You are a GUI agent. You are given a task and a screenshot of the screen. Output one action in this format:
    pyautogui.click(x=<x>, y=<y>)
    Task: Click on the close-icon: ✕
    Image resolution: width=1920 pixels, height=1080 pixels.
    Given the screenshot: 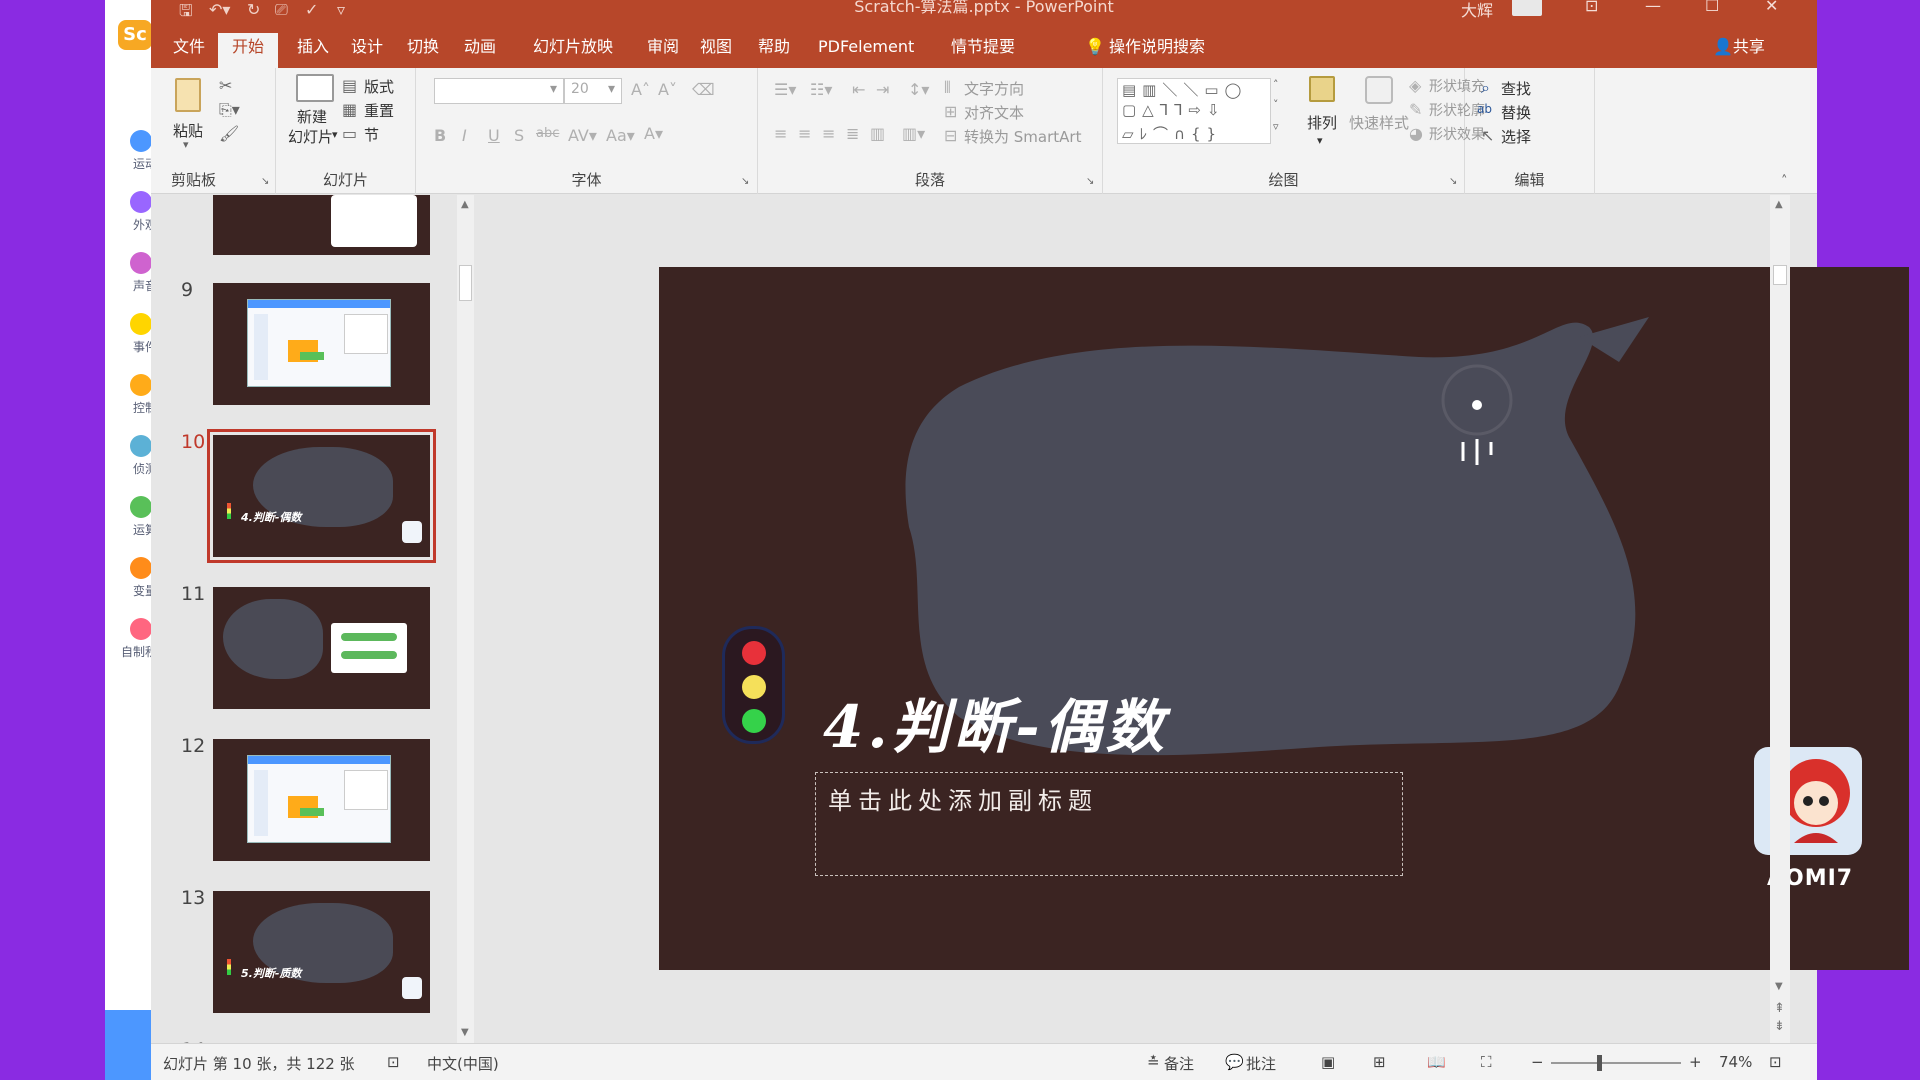 What is the action you would take?
    pyautogui.click(x=1771, y=7)
    